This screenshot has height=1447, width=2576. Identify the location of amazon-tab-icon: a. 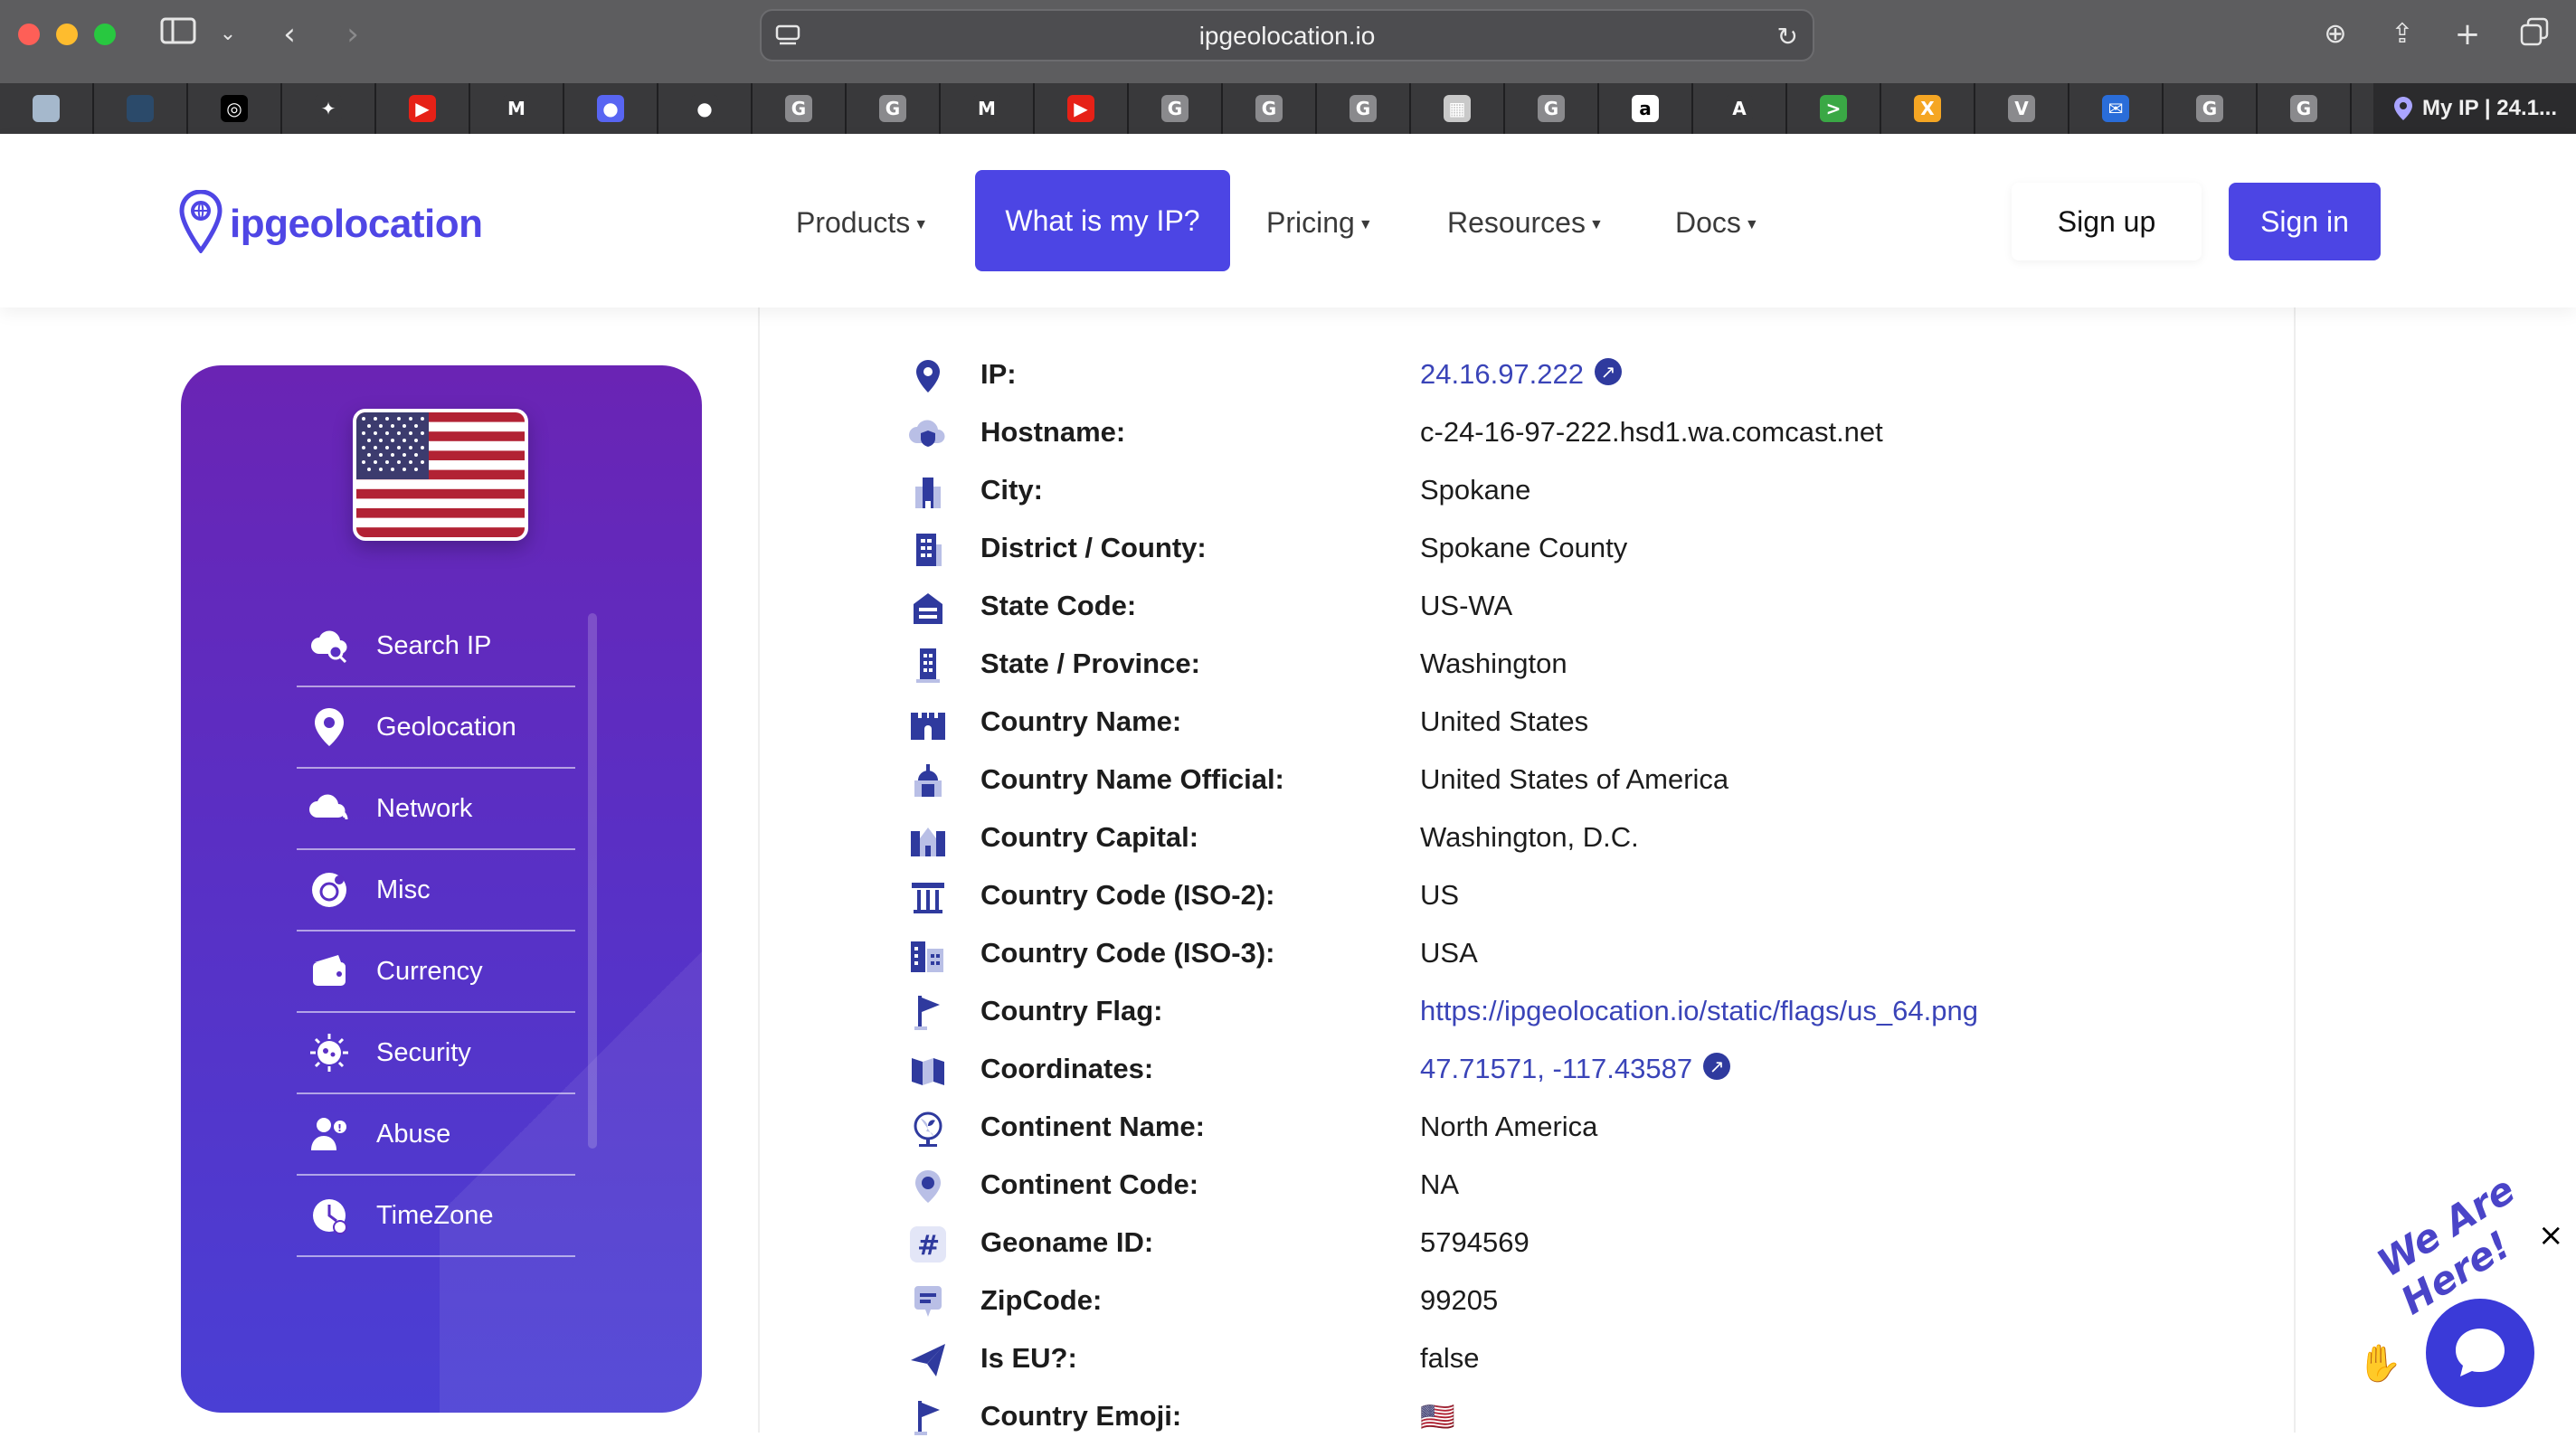
(1646, 108).